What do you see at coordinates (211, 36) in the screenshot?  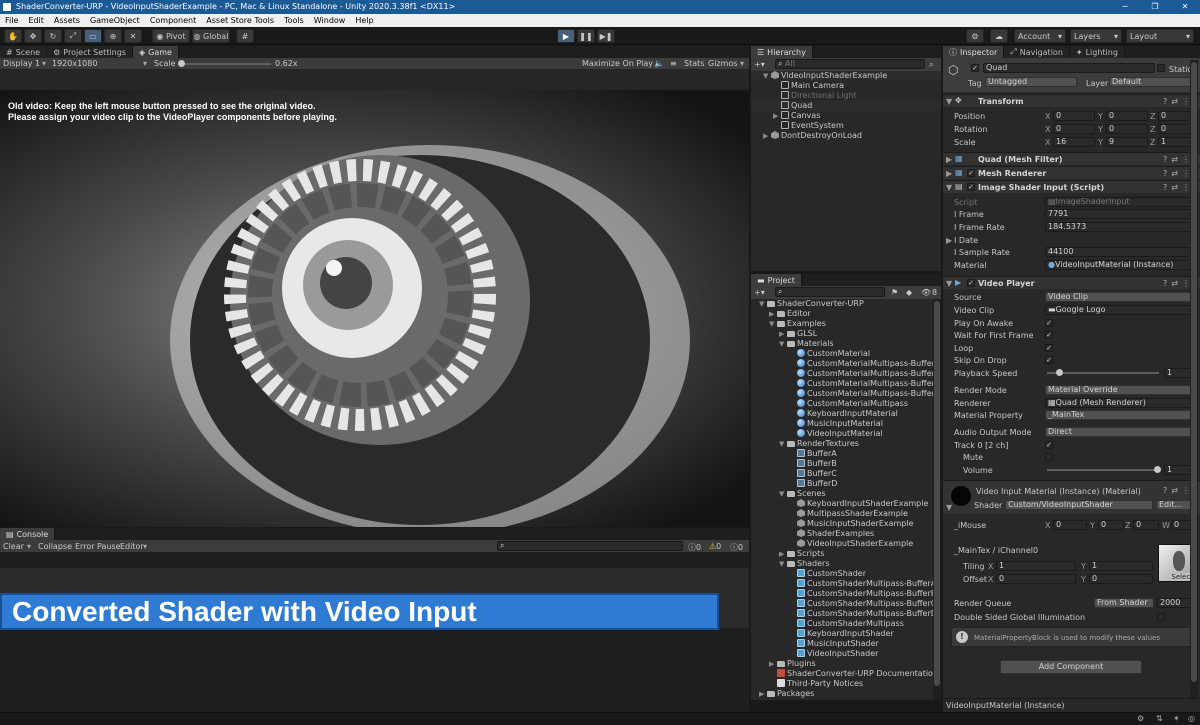 I see `global-button: ◍ Global` at bounding box center [211, 36].